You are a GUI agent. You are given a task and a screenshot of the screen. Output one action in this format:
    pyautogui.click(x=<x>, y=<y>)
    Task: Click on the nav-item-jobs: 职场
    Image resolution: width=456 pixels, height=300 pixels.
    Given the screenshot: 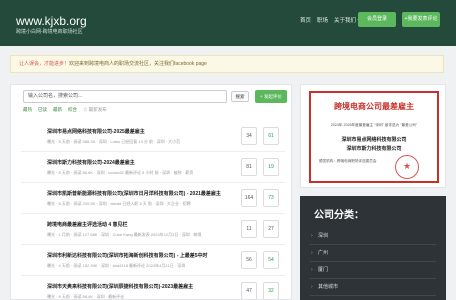 What is the action you would take?
    pyautogui.click(x=322, y=20)
    